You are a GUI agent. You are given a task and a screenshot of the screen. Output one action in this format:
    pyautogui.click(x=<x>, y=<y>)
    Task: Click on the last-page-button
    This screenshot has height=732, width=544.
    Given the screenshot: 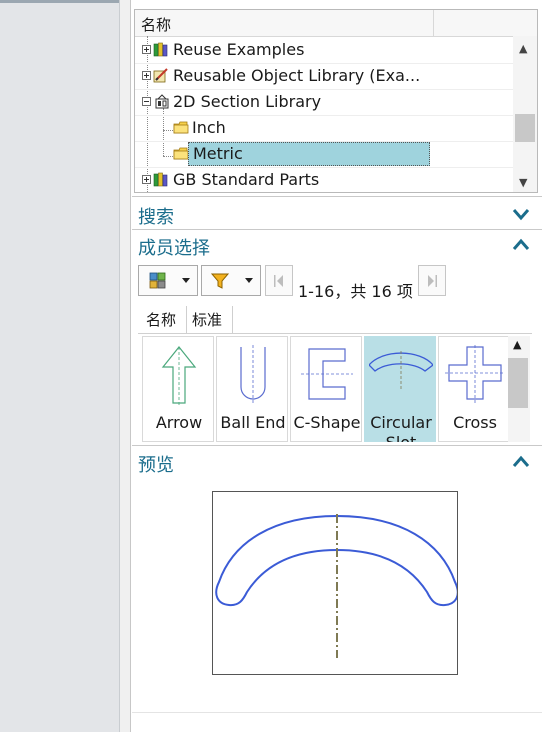 What is the action you would take?
    pyautogui.click(x=432, y=280)
    